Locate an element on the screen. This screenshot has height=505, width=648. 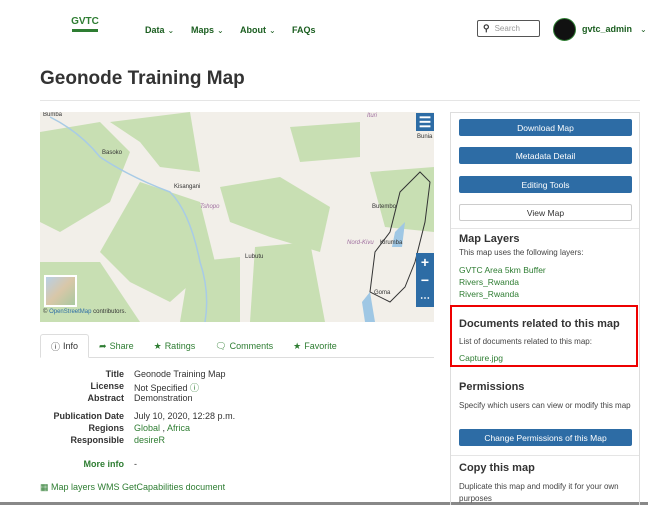
map-label: Kisangani is located at coordinates (187, 187).